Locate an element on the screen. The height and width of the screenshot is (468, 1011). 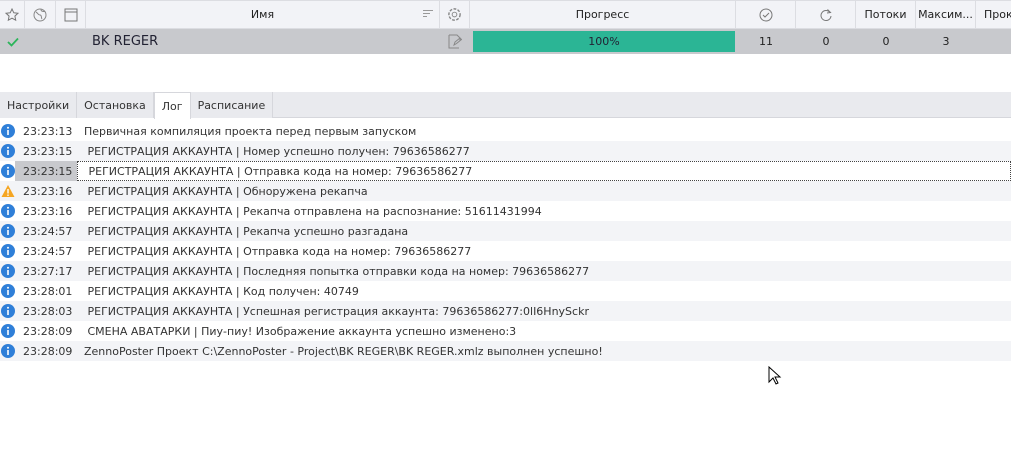
window-icon is located at coordinates (70, 14).